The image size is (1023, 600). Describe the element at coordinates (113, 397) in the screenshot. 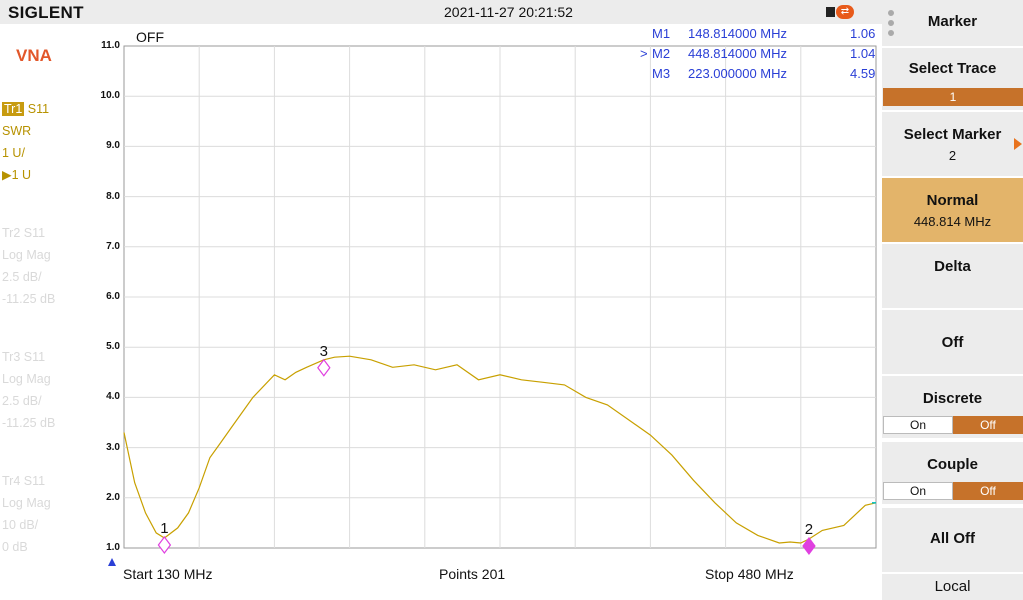

I see `y-tick-label: 4.0` at that location.